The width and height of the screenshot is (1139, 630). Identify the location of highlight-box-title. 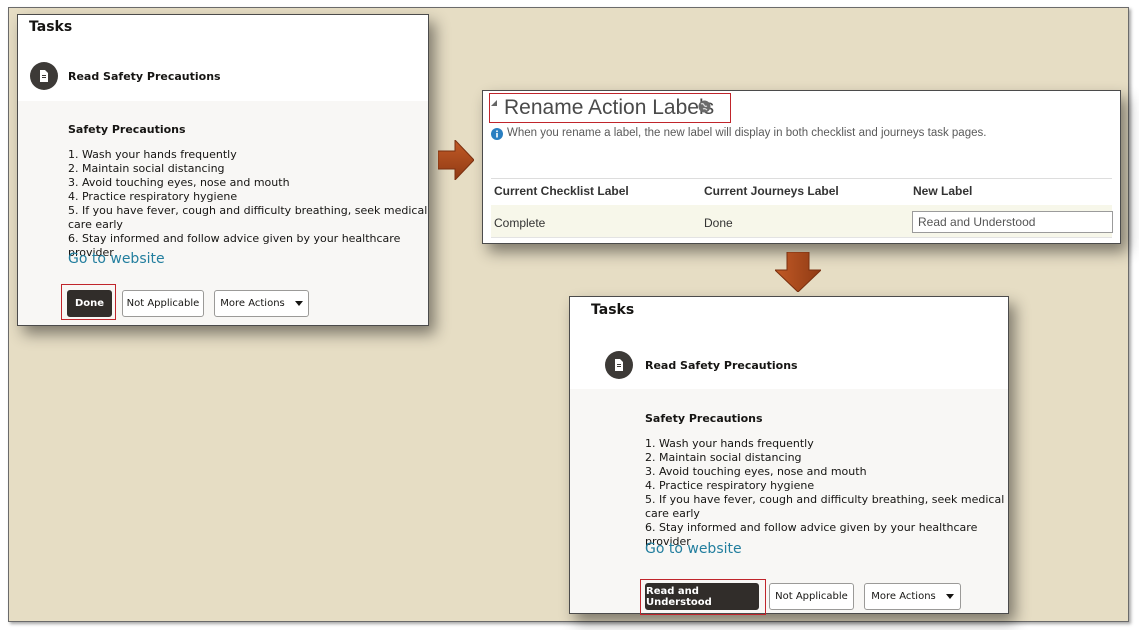
(610, 108).